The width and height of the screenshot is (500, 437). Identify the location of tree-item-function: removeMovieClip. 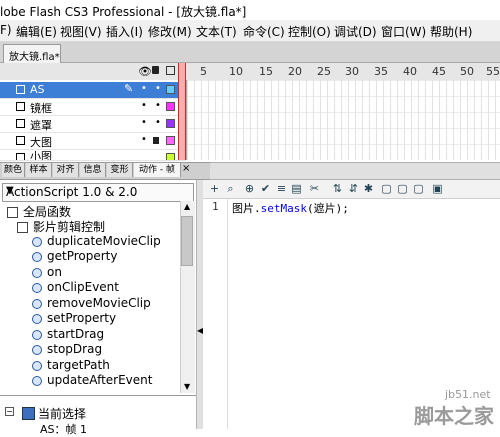
(91, 303).